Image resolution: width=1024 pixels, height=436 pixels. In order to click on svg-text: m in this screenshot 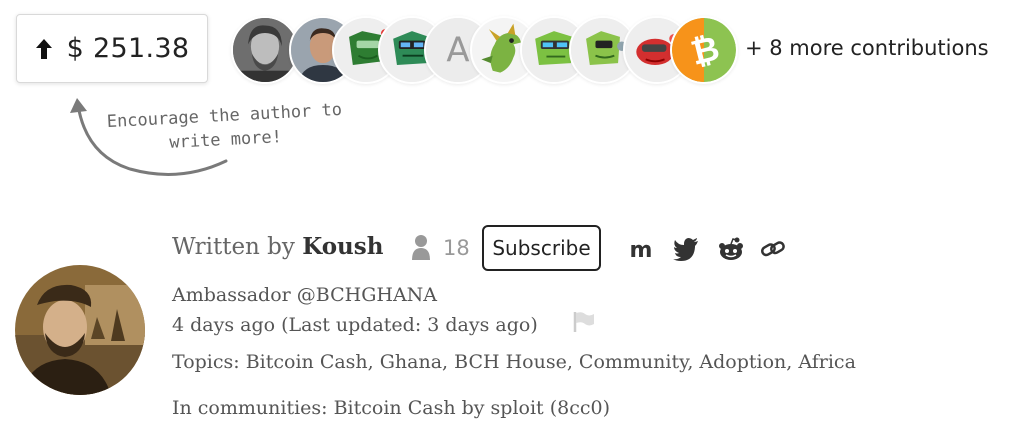, I will do `click(641, 249)`.